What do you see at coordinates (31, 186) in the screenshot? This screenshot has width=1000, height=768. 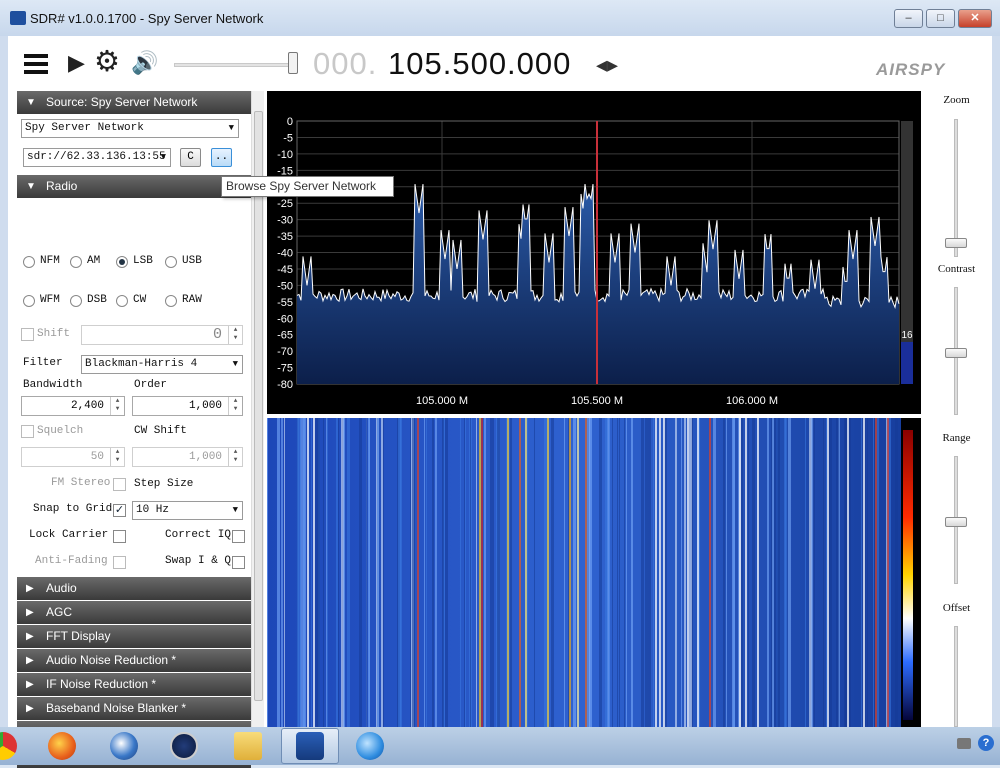 I see `collapse-arrow-icon: ▼` at bounding box center [31, 186].